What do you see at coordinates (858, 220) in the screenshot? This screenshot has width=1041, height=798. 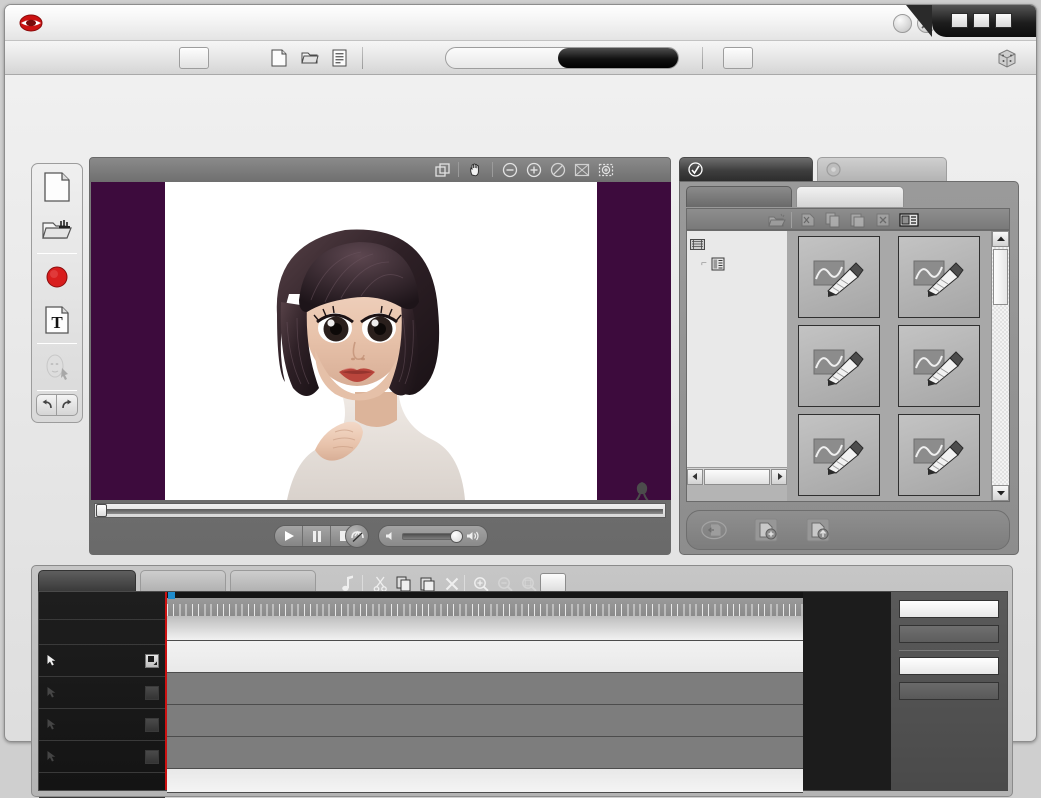 I see `paste-icon` at bounding box center [858, 220].